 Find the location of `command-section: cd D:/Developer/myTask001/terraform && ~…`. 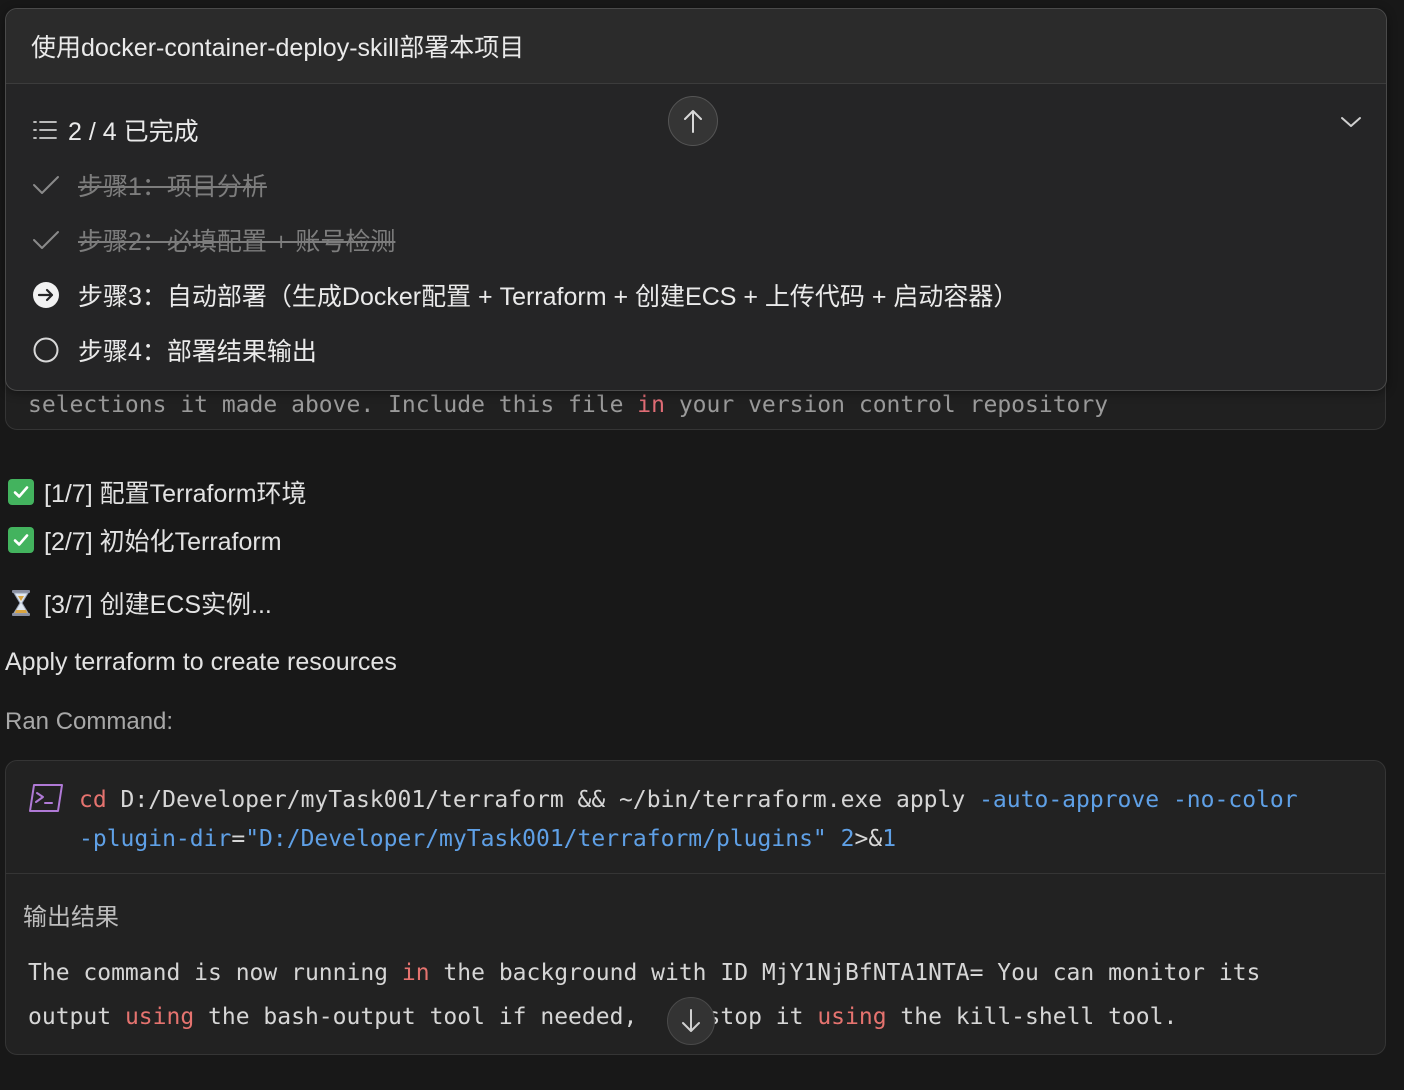

command-section: cd D:/Developer/myTask001/terraform && ~… is located at coordinates (695, 817).